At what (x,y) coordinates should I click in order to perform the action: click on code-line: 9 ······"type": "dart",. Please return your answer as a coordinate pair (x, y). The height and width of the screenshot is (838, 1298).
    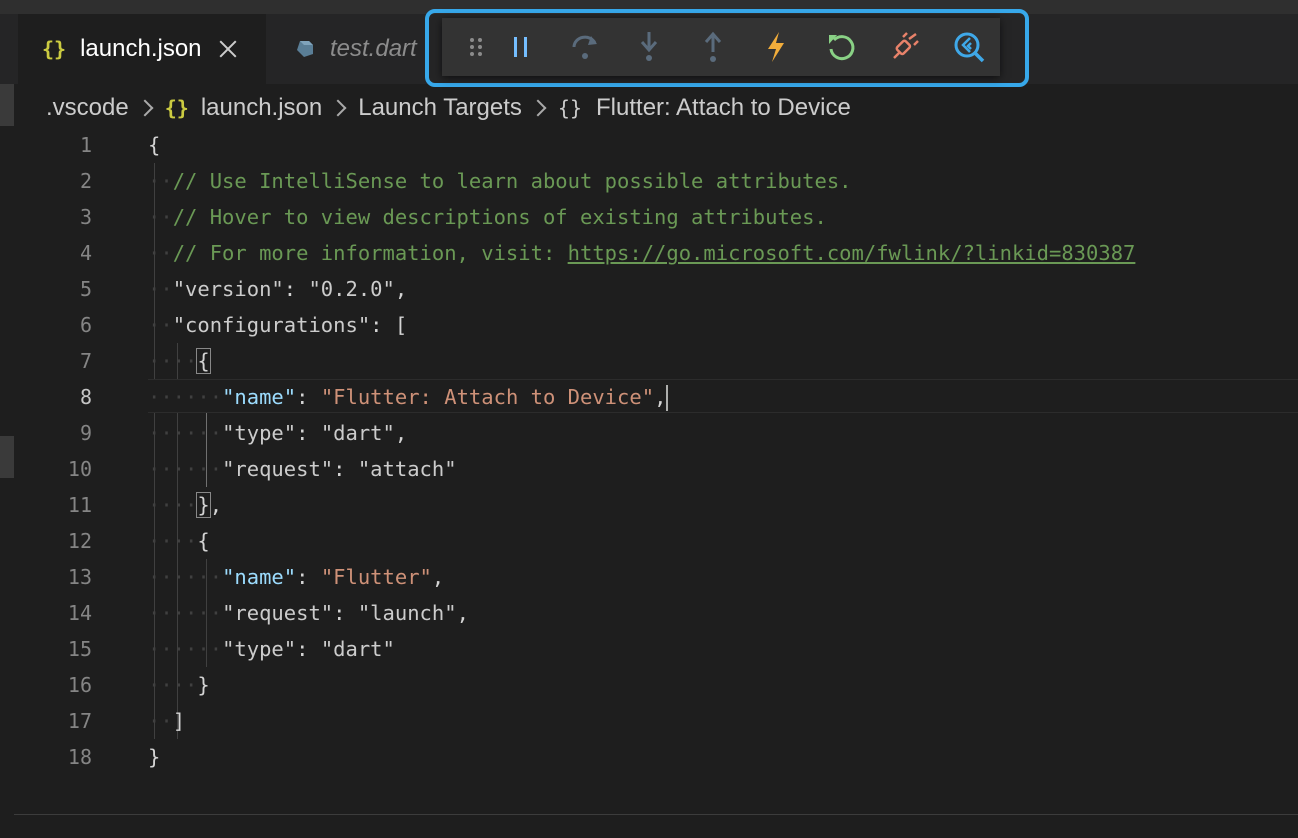
    Looking at the image, I should click on (649, 433).